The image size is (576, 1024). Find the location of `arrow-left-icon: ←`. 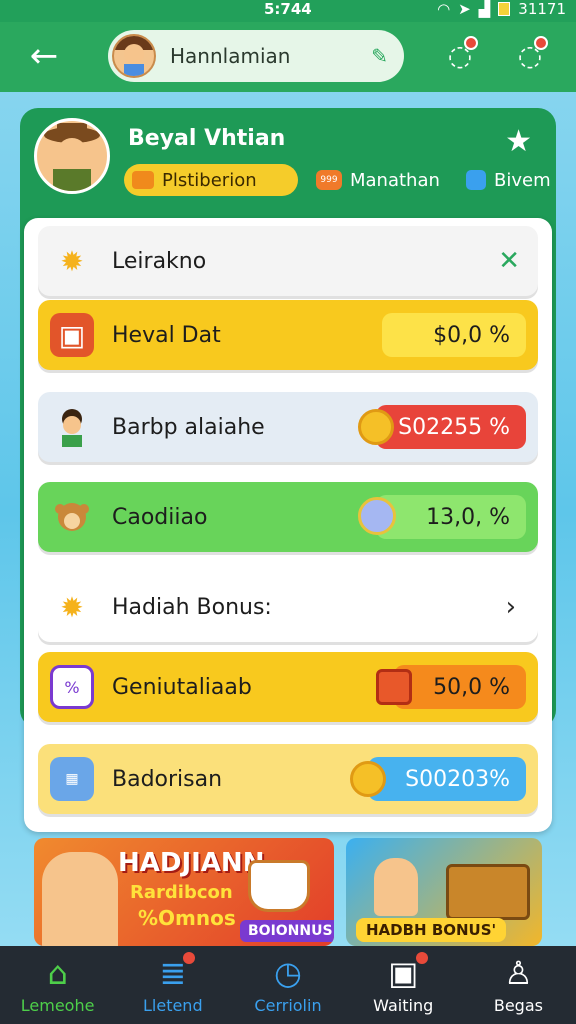

arrow-left-icon: ← is located at coordinates (44, 56).